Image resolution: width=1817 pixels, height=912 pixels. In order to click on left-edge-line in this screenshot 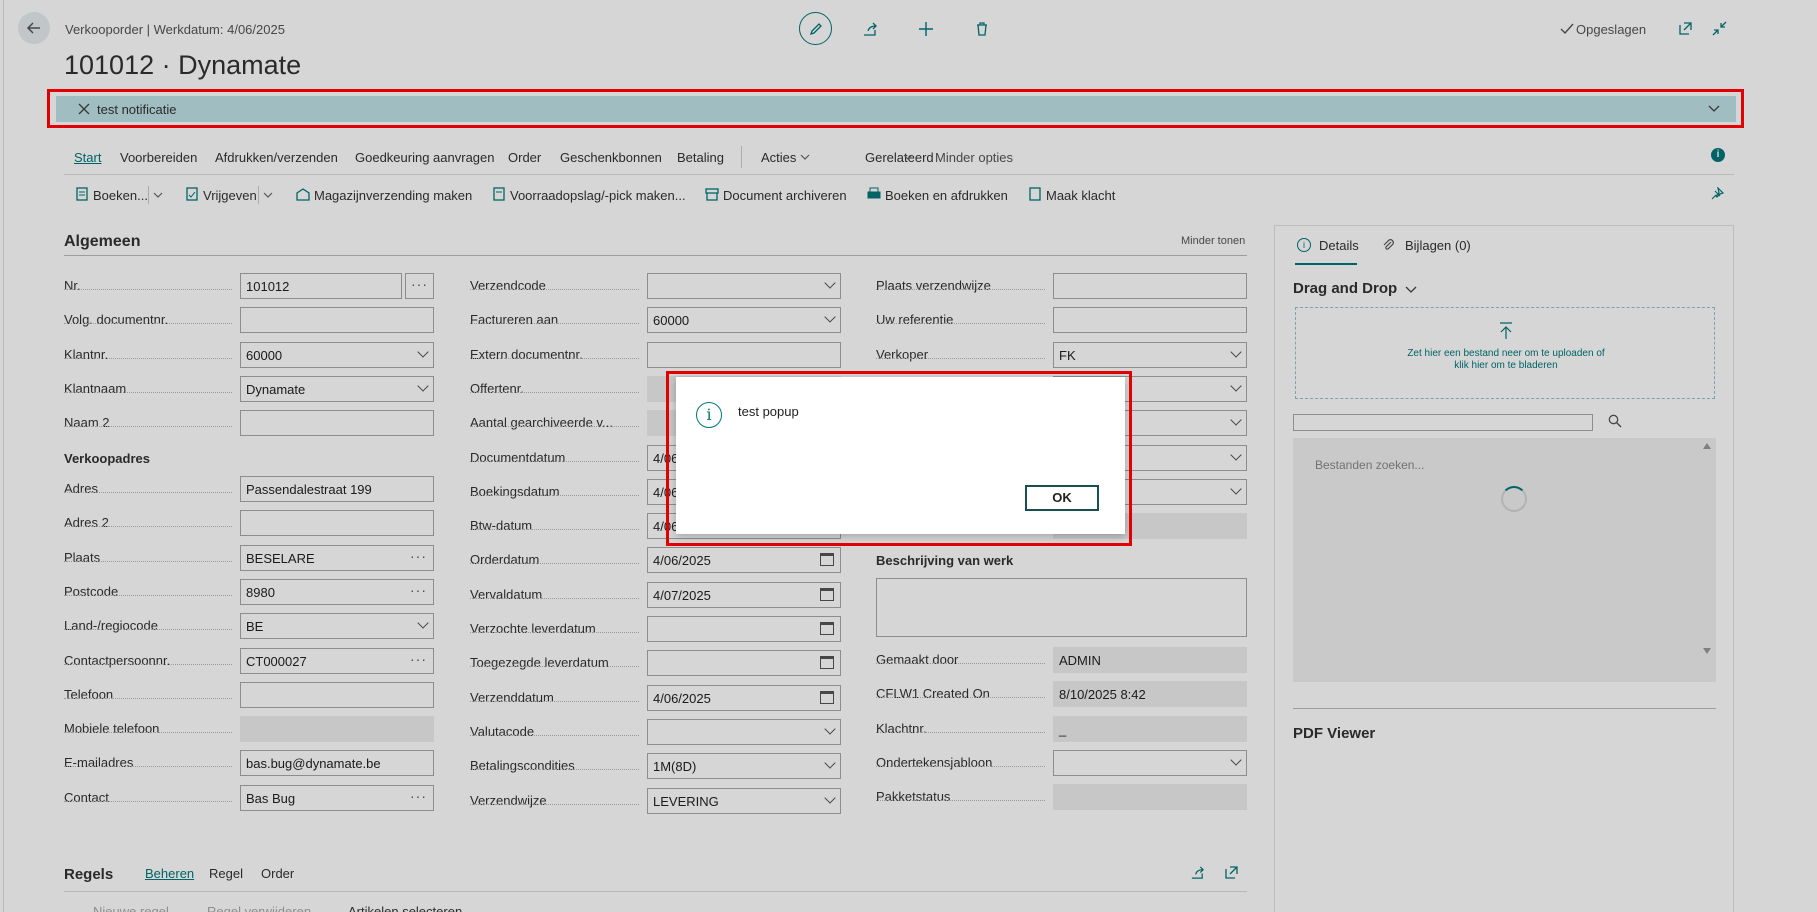, I will do `click(3, 456)`.